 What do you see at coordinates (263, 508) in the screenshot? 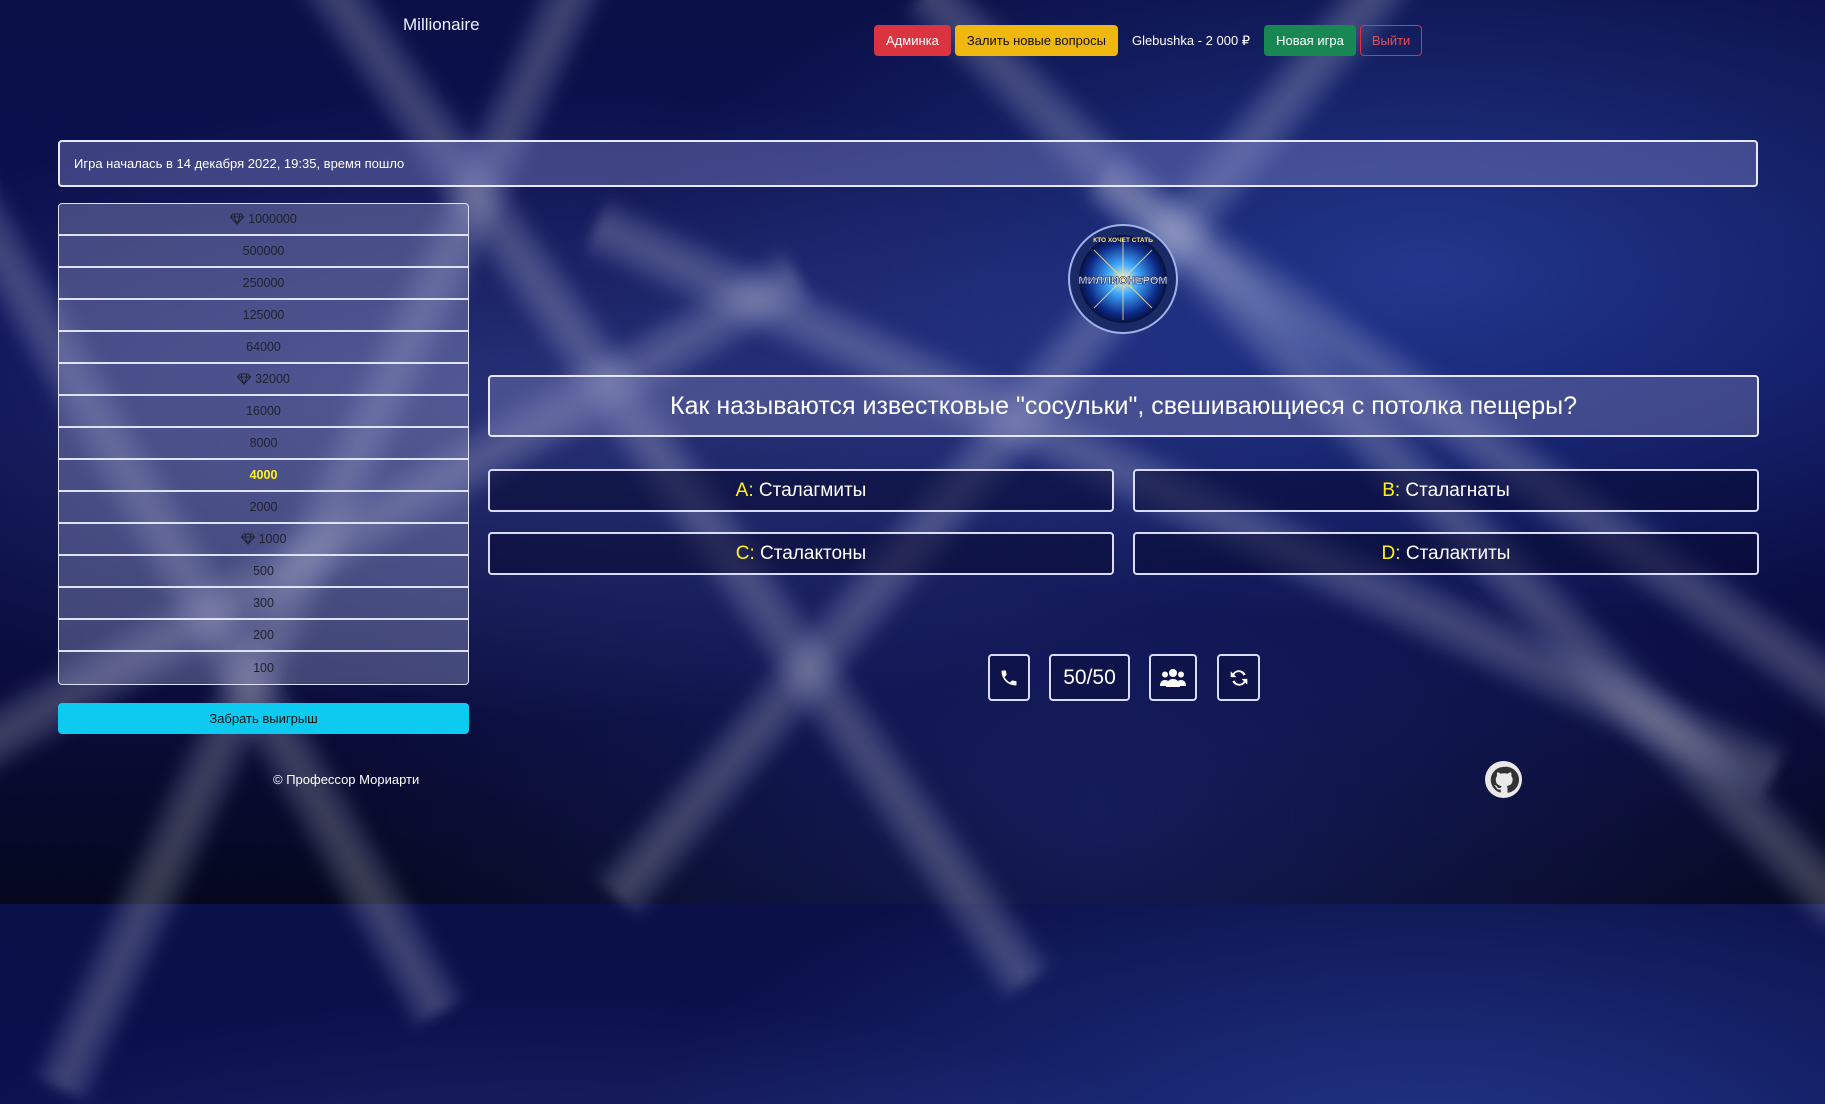
I see `prize-level: 2000` at bounding box center [263, 508].